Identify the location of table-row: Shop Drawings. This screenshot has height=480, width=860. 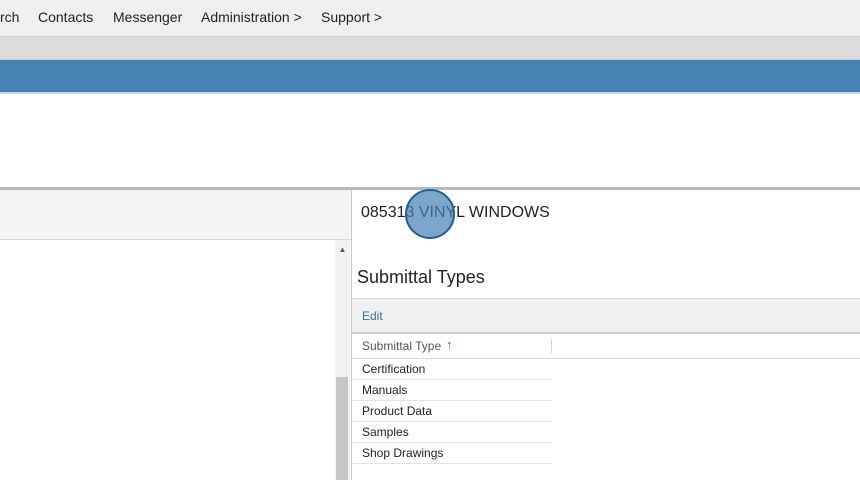
(452, 453).